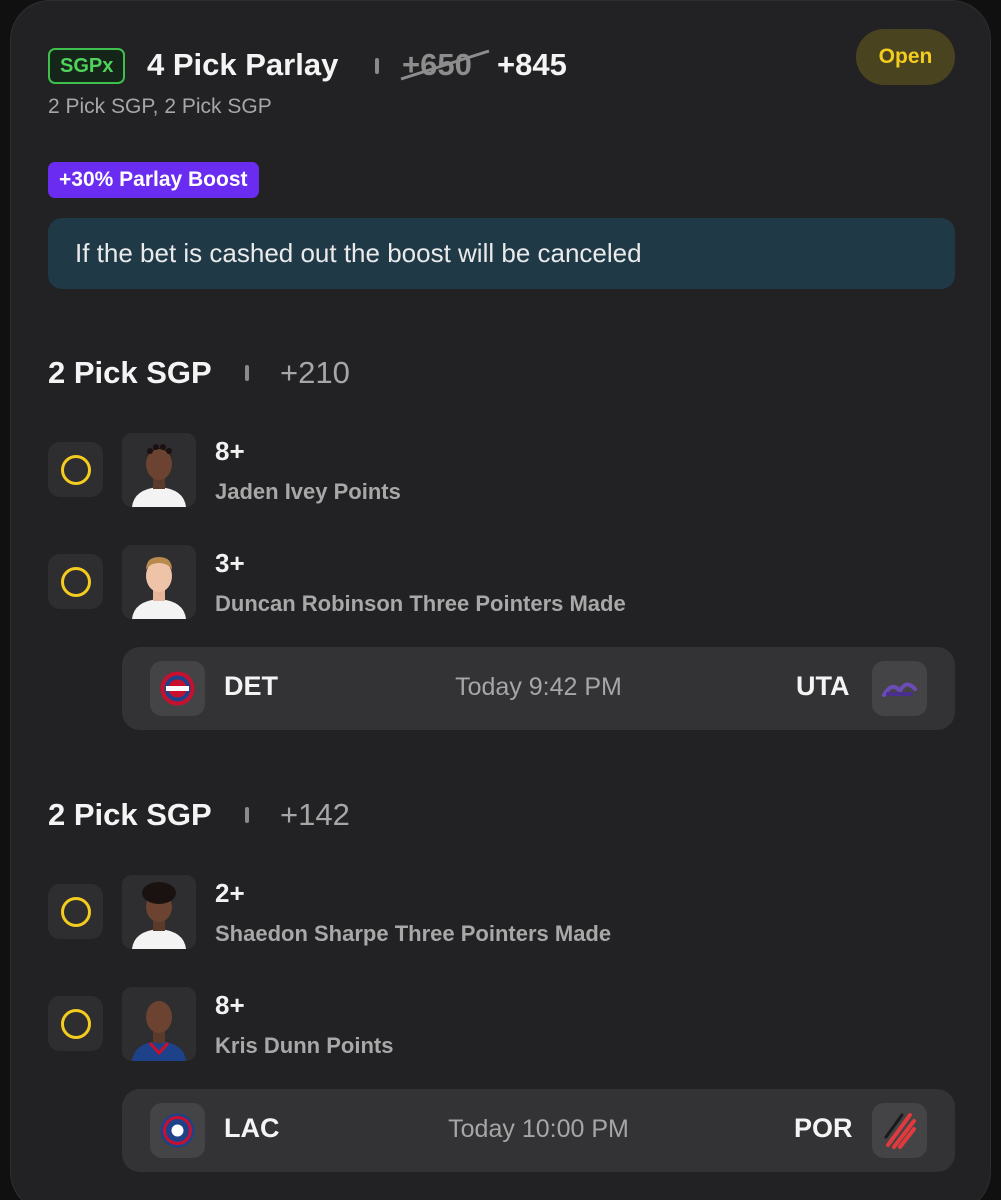  What do you see at coordinates (308, 491) in the screenshot?
I see `pick-description: Jaden Ivey Points` at bounding box center [308, 491].